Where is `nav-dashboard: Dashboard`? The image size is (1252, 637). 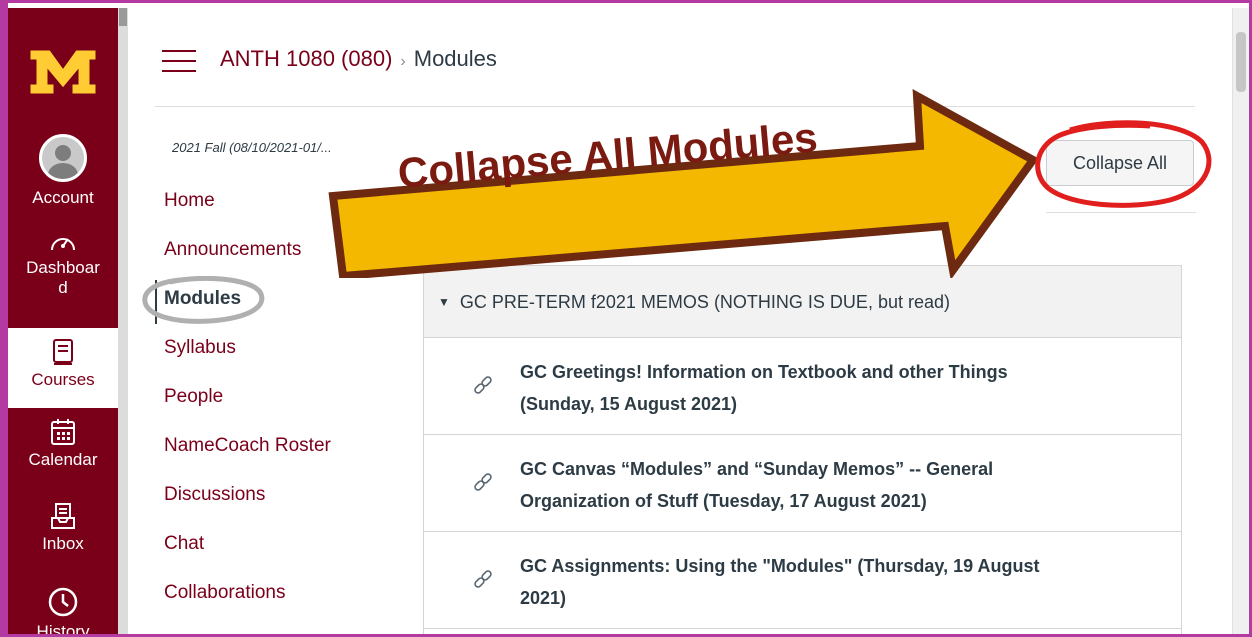
nav-dashboard: Dashboard is located at coordinates (63, 264).